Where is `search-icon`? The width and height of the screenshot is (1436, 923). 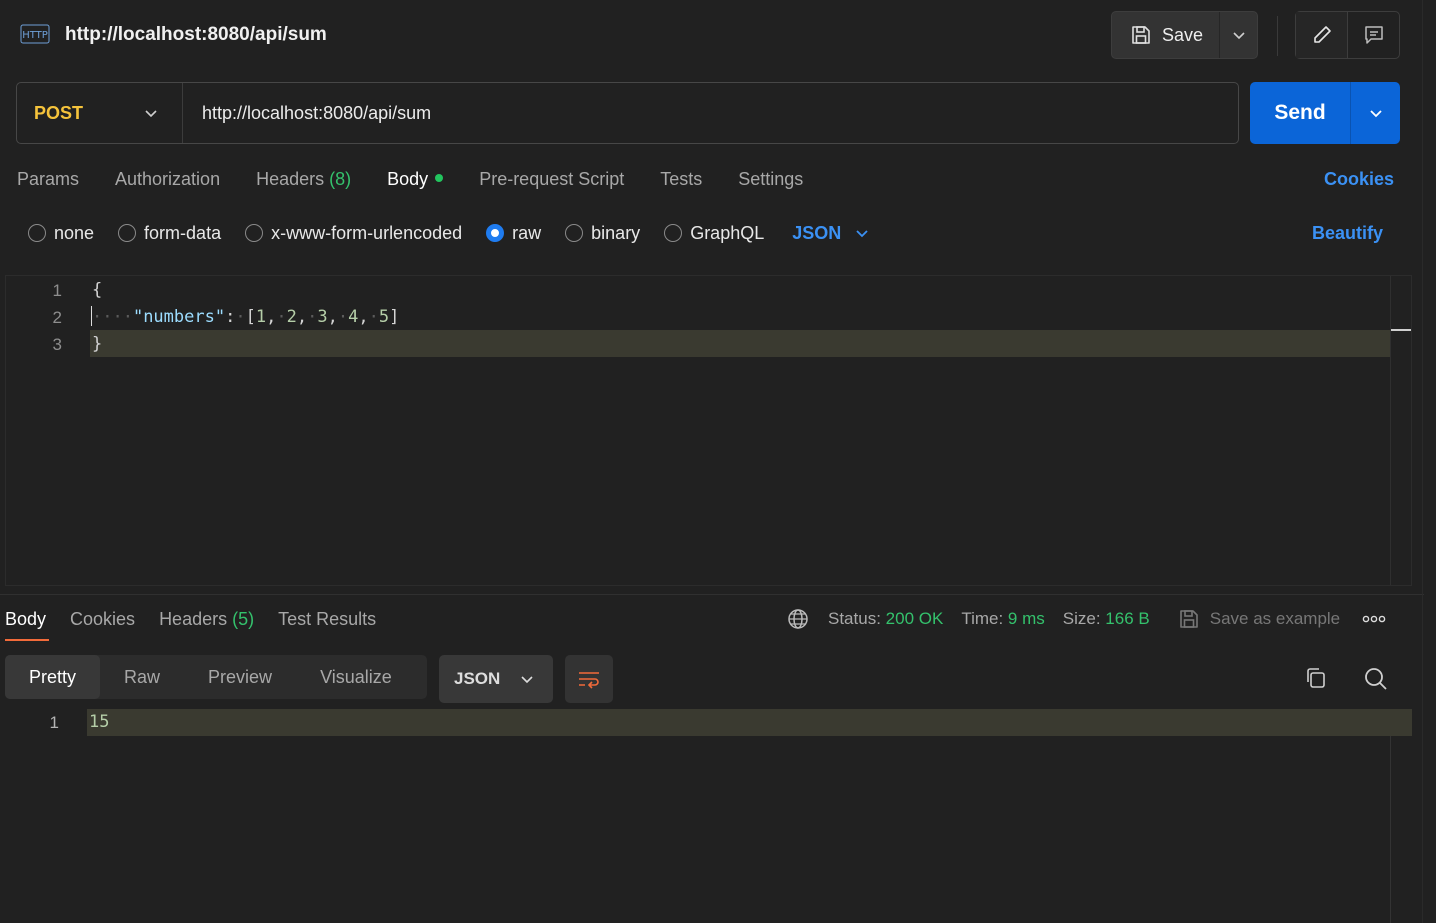
search-icon is located at coordinates (1376, 681).